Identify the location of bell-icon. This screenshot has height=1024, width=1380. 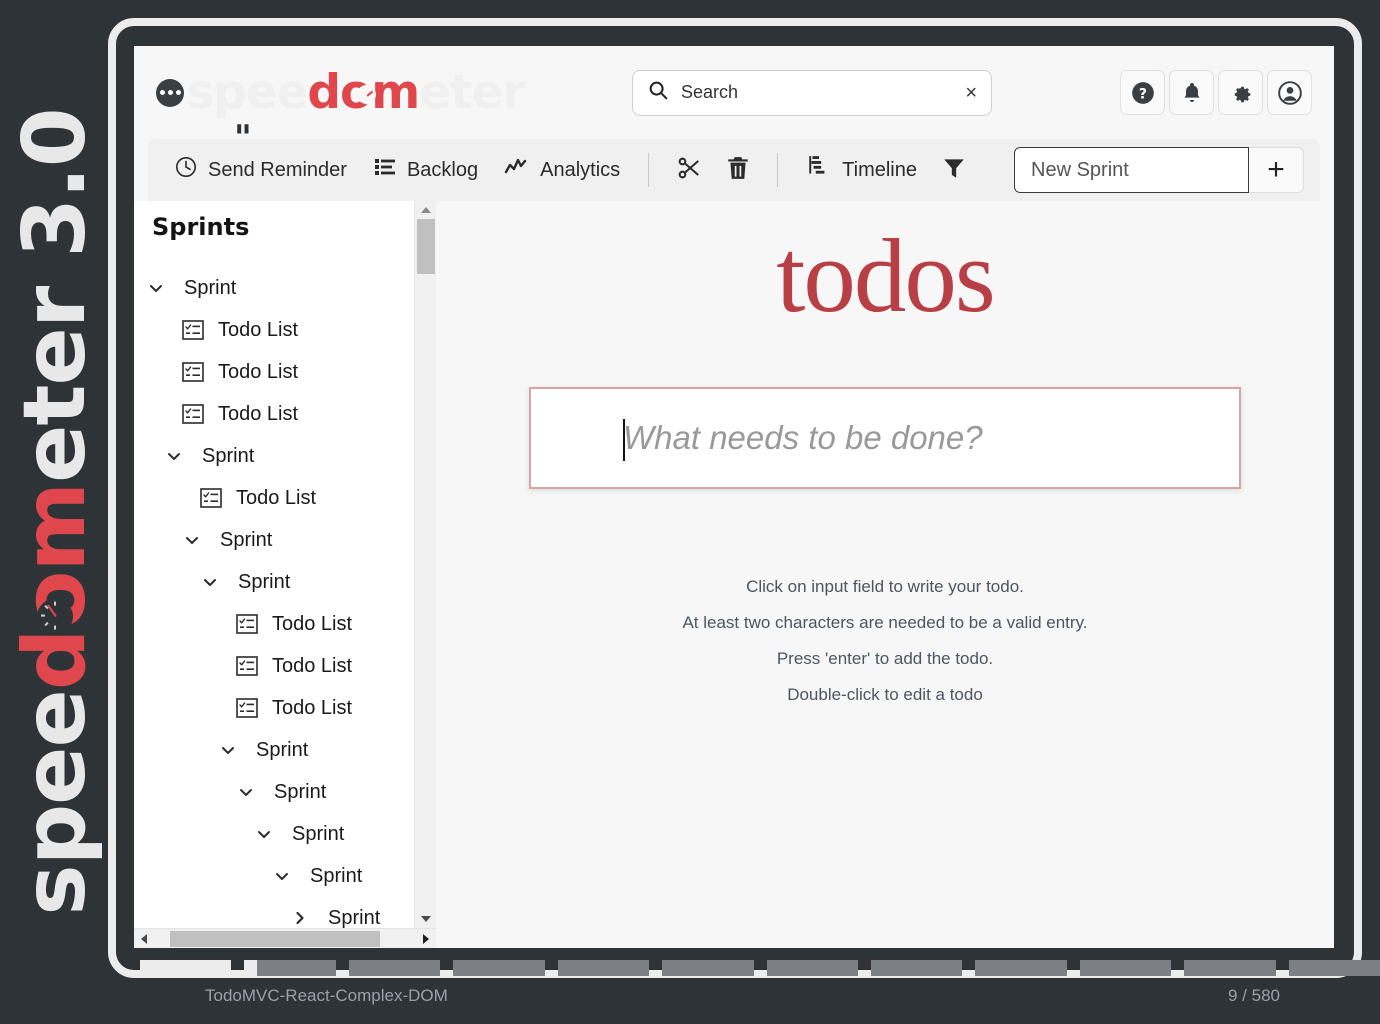
(1191, 92).